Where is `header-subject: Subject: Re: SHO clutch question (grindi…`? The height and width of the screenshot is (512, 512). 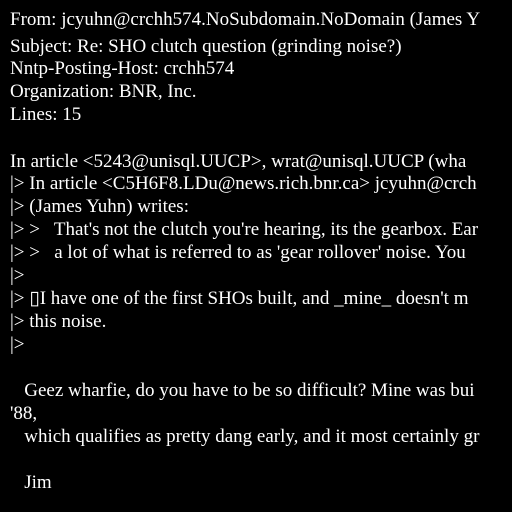 header-subject: Subject: Re: SHO clutch question (grindi… is located at coordinates (206, 46).